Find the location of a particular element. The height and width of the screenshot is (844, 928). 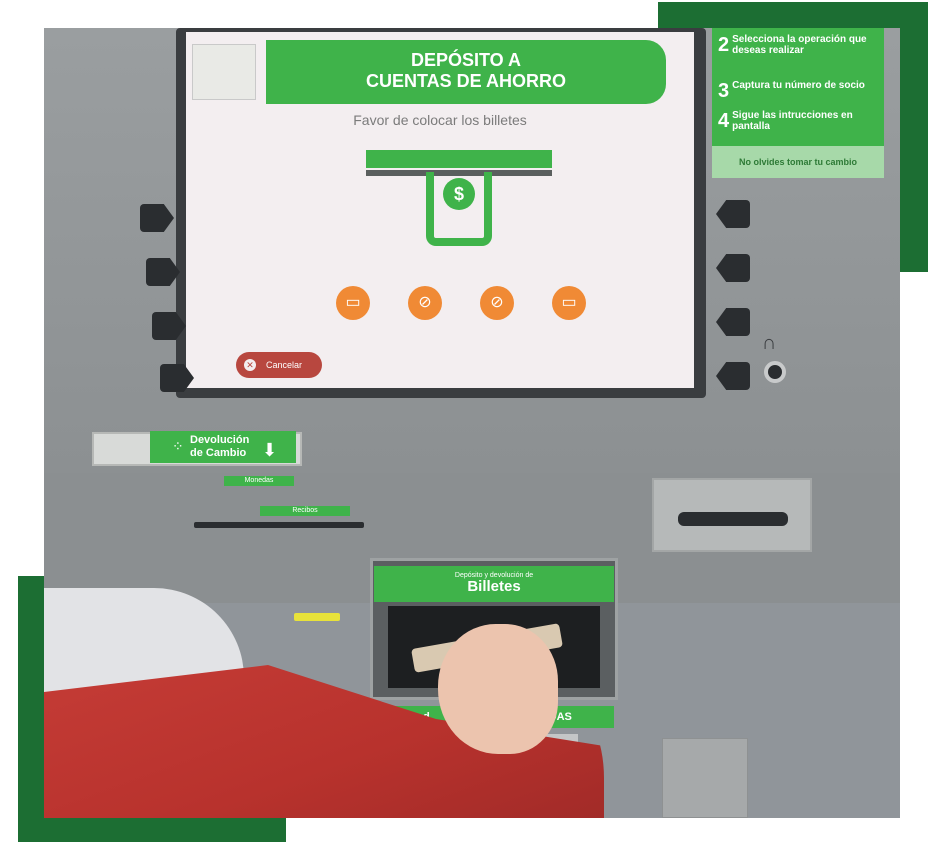

step-text: Sigue las intrucciones en pantalla is located at coordinates (792, 121).